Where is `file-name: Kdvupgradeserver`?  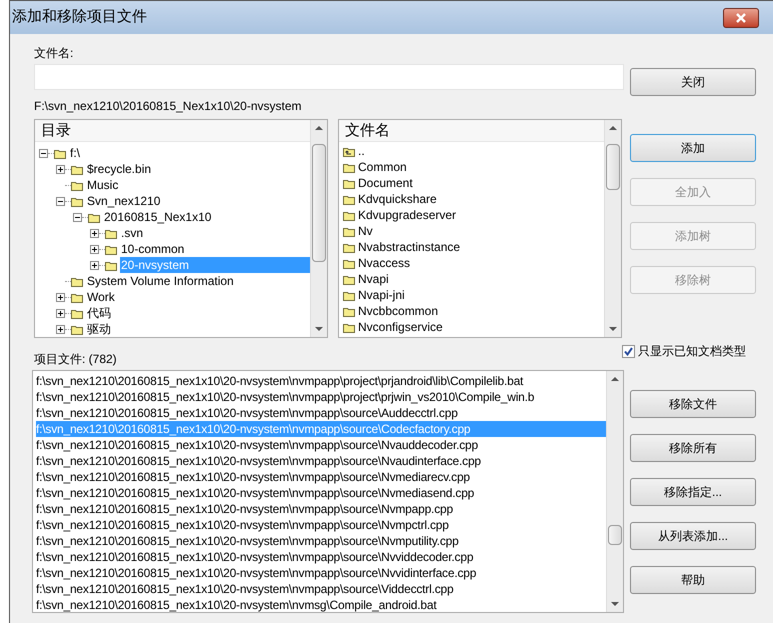 file-name: Kdvupgradeserver is located at coordinates (407, 215).